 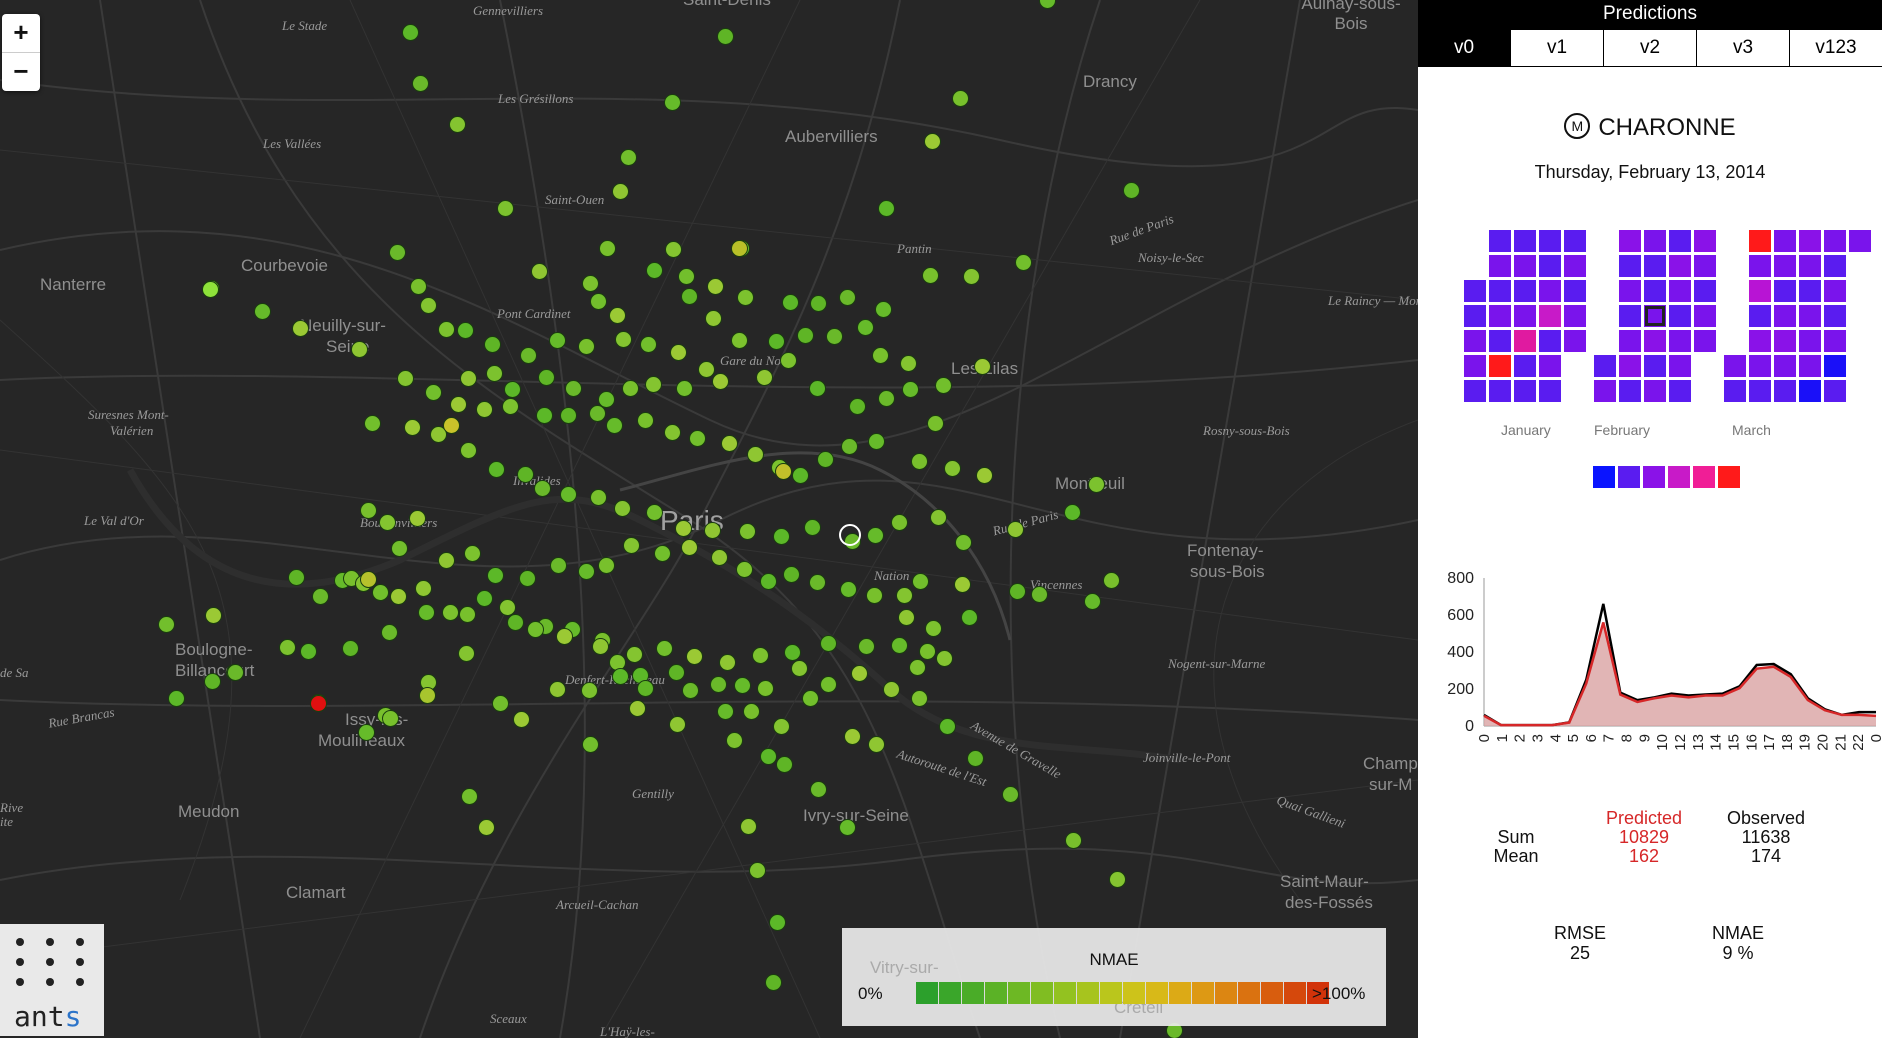 I want to click on tab-v1: v1, so click(x=1556, y=48).